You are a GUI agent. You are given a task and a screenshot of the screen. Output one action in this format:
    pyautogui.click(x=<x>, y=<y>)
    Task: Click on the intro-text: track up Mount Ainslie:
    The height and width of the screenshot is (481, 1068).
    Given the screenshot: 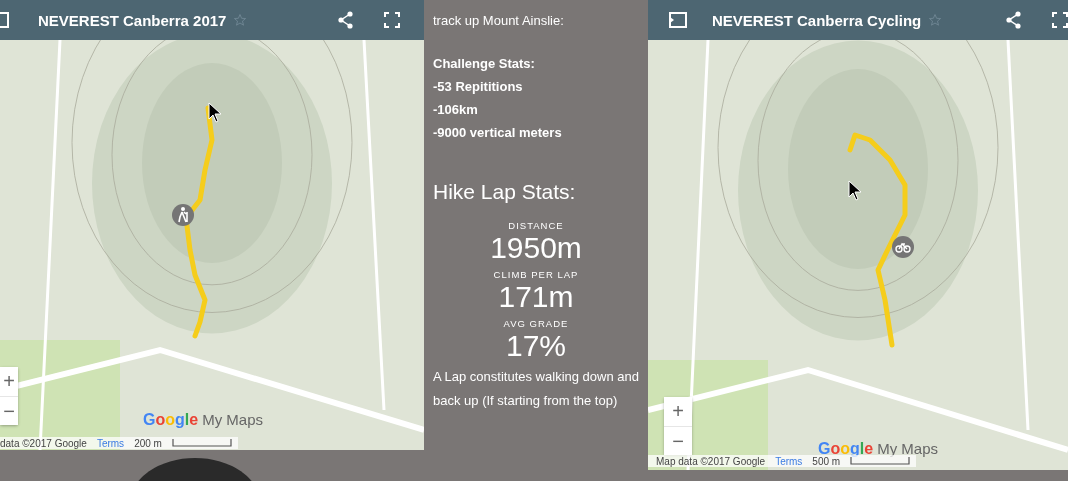 What is the action you would take?
    pyautogui.click(x=499, y=21)
    